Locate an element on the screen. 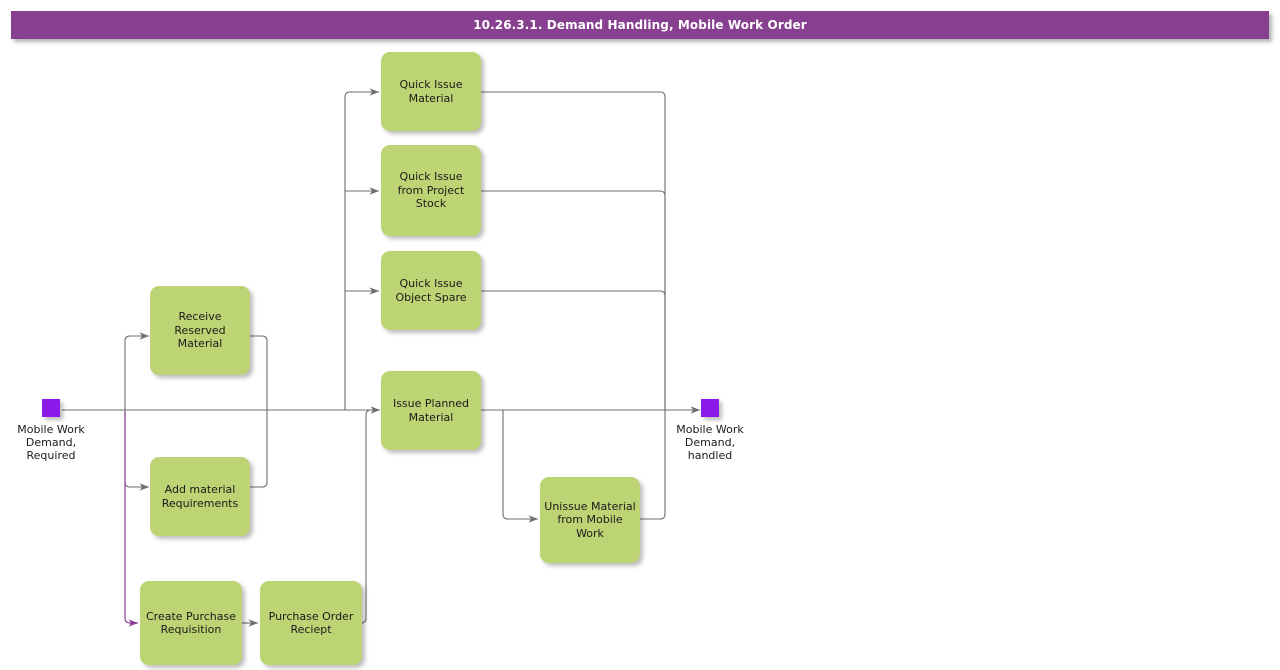  activity-label: Quick Issue Material is located at coordinates (431, 91).